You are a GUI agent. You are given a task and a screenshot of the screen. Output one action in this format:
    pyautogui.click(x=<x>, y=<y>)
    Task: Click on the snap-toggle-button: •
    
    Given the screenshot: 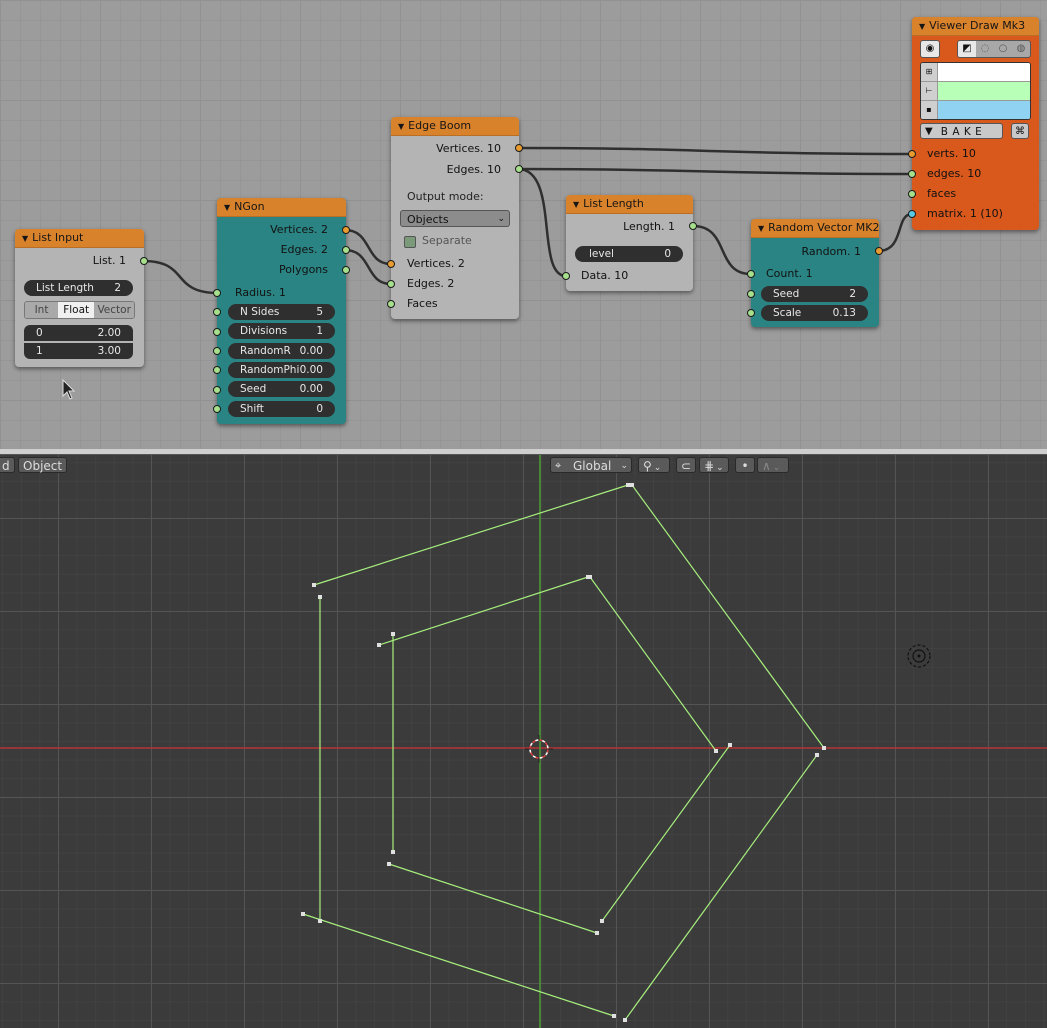 What is the action you would take?
    pyautogui.click(x=745, y=465)
    